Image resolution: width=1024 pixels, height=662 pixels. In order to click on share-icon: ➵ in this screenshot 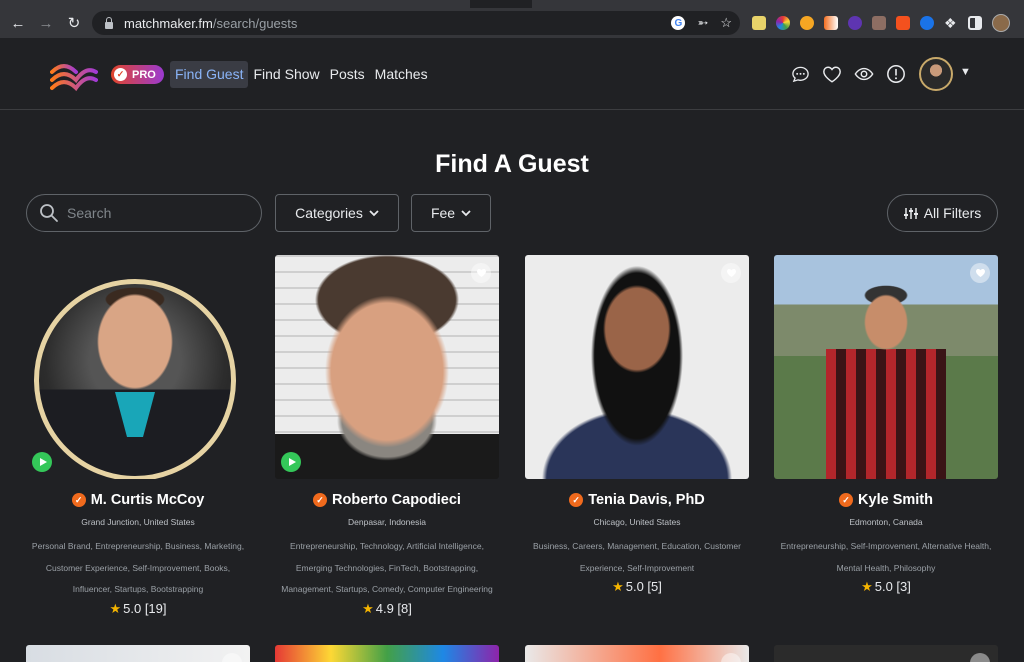, I will do `click(702, 23)`.